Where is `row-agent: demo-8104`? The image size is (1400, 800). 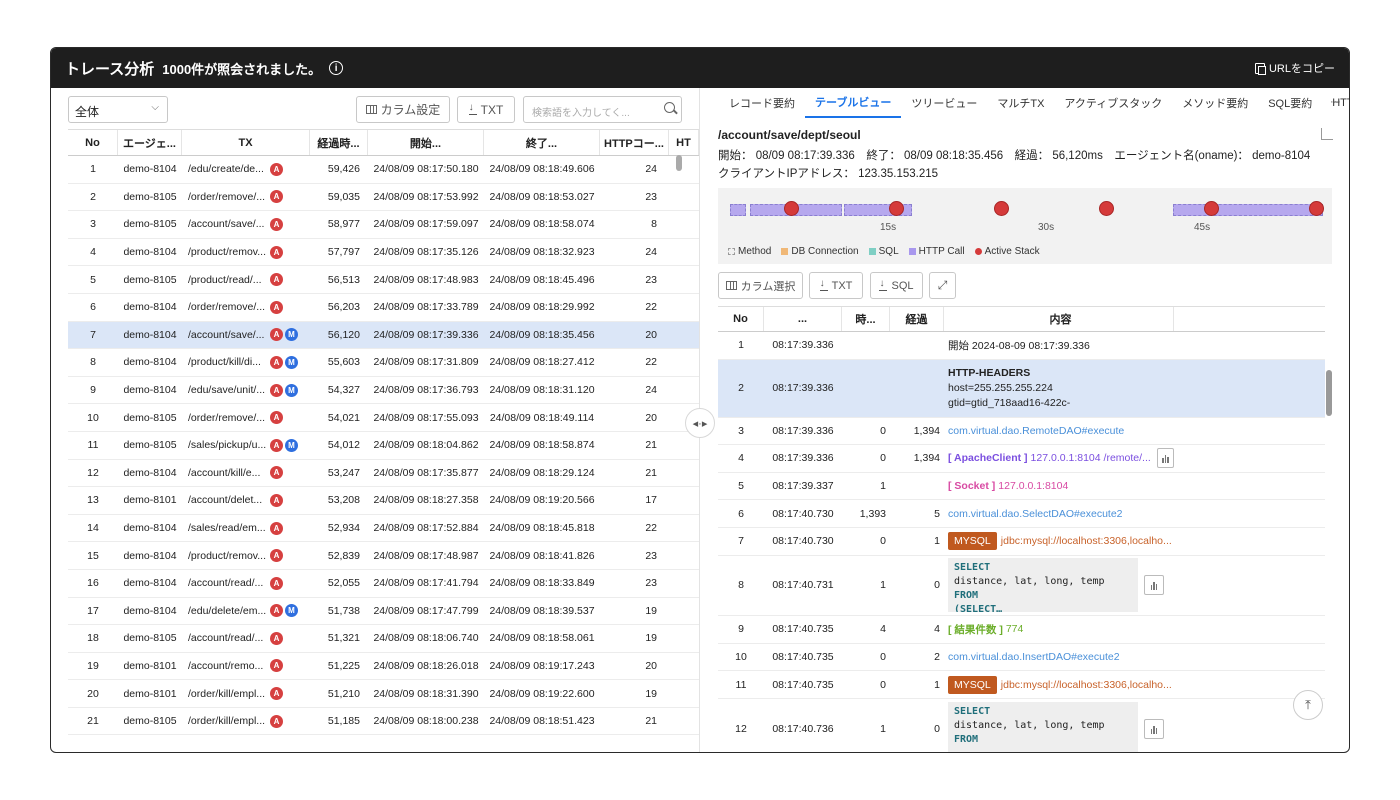
row-agent: demo-8104 is located at coordinates (150, 362).